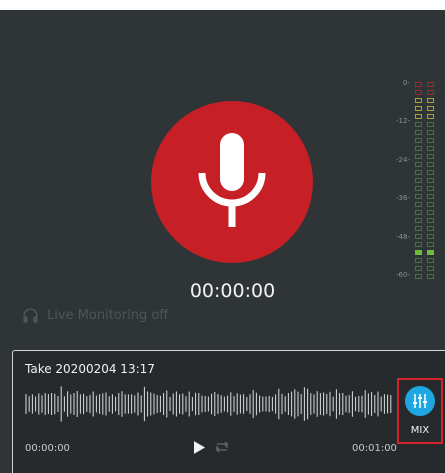 This screenshot has width=445, height=473. I want to click on meter-label-24: -24-, so click(403, 160).